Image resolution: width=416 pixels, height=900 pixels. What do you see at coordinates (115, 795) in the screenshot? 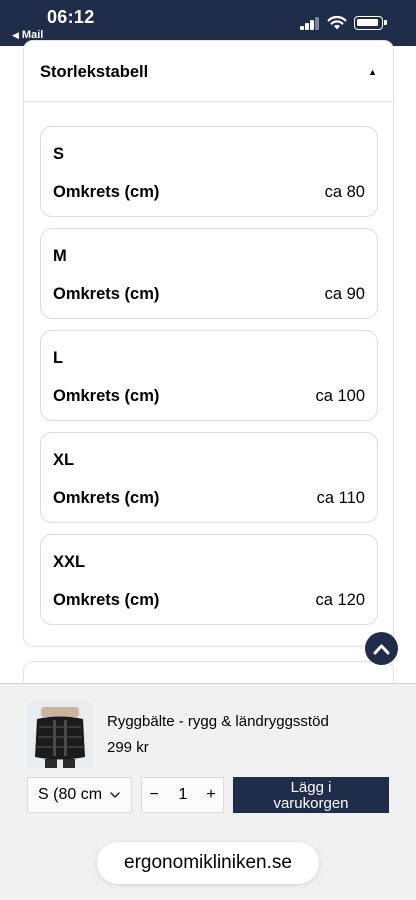
I see `chevron-down-icon` at bounding box center [115, 795].